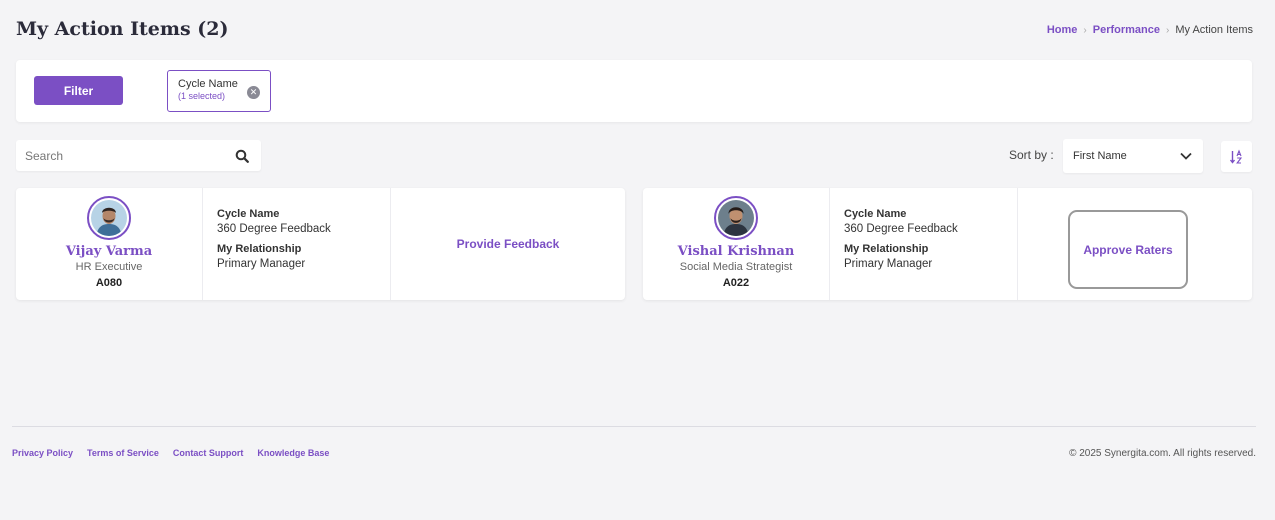 The image size is (1275, 520). I want to click on sort-direction-button, so click(1236, 156).